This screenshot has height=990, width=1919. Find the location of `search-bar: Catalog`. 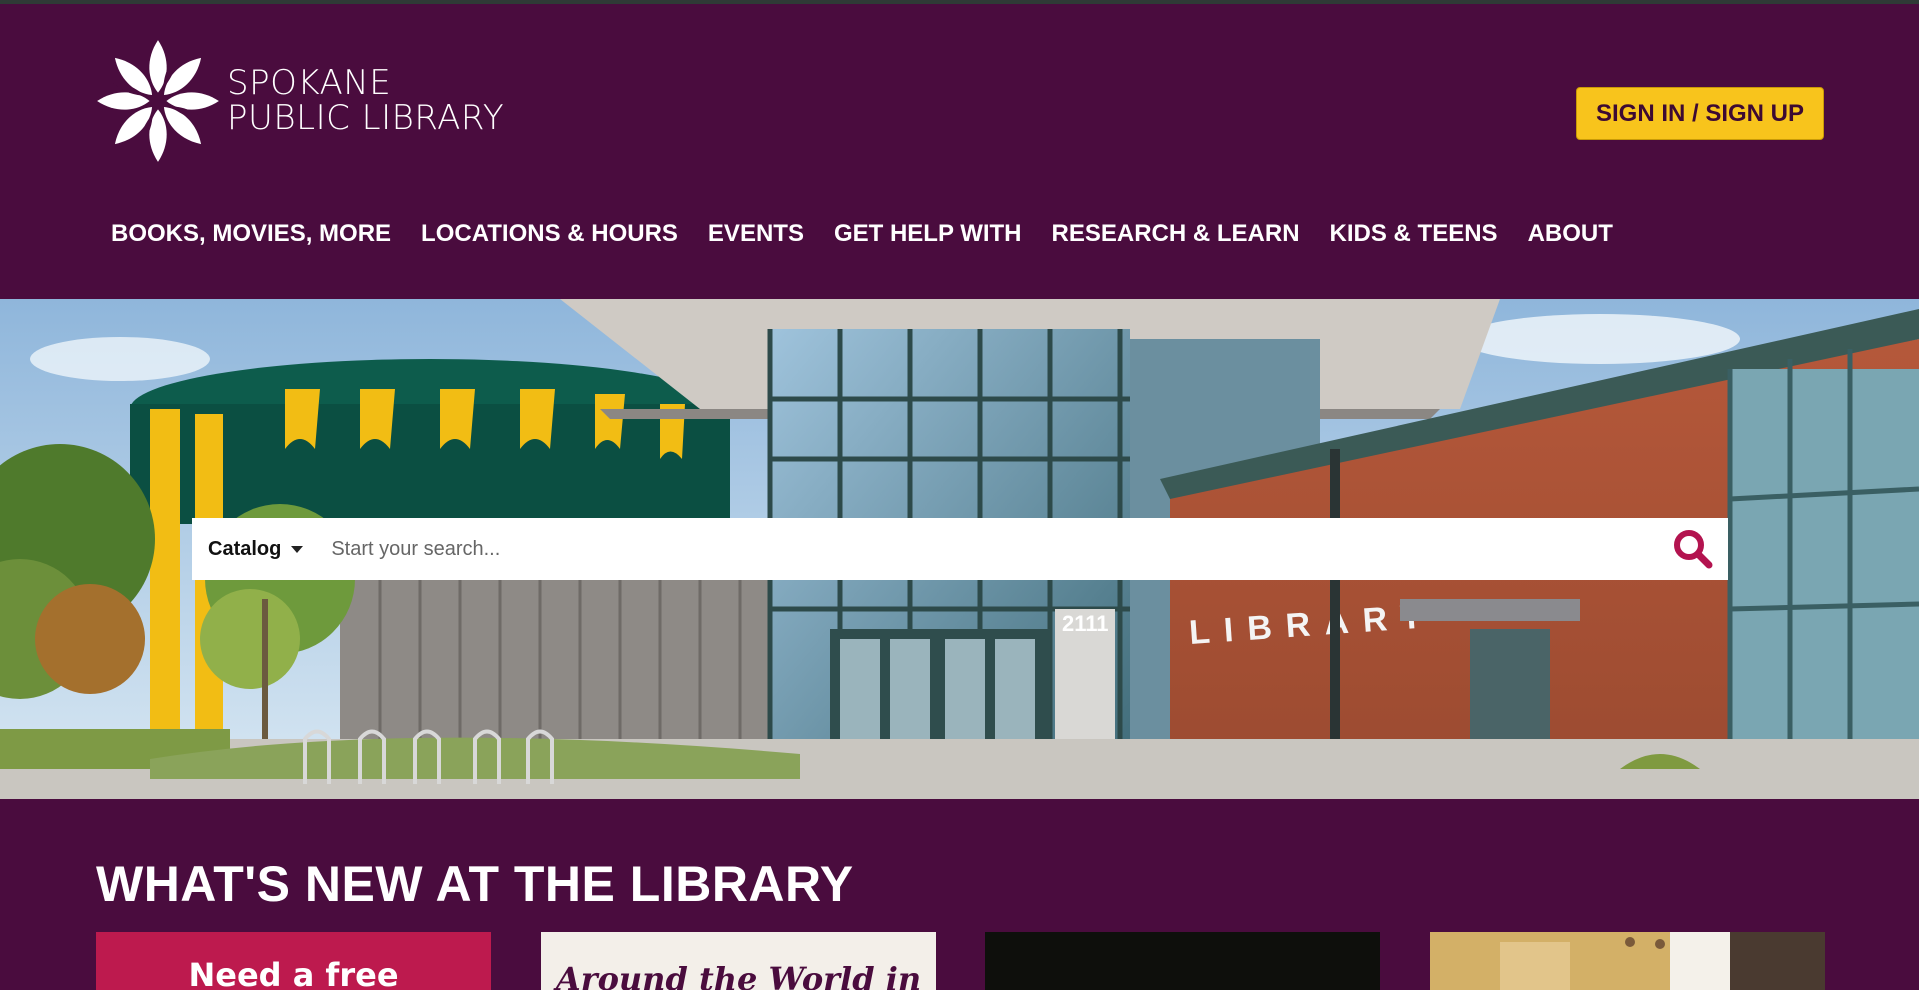

search-bar: Catalog is located at coordinates (960, 549).